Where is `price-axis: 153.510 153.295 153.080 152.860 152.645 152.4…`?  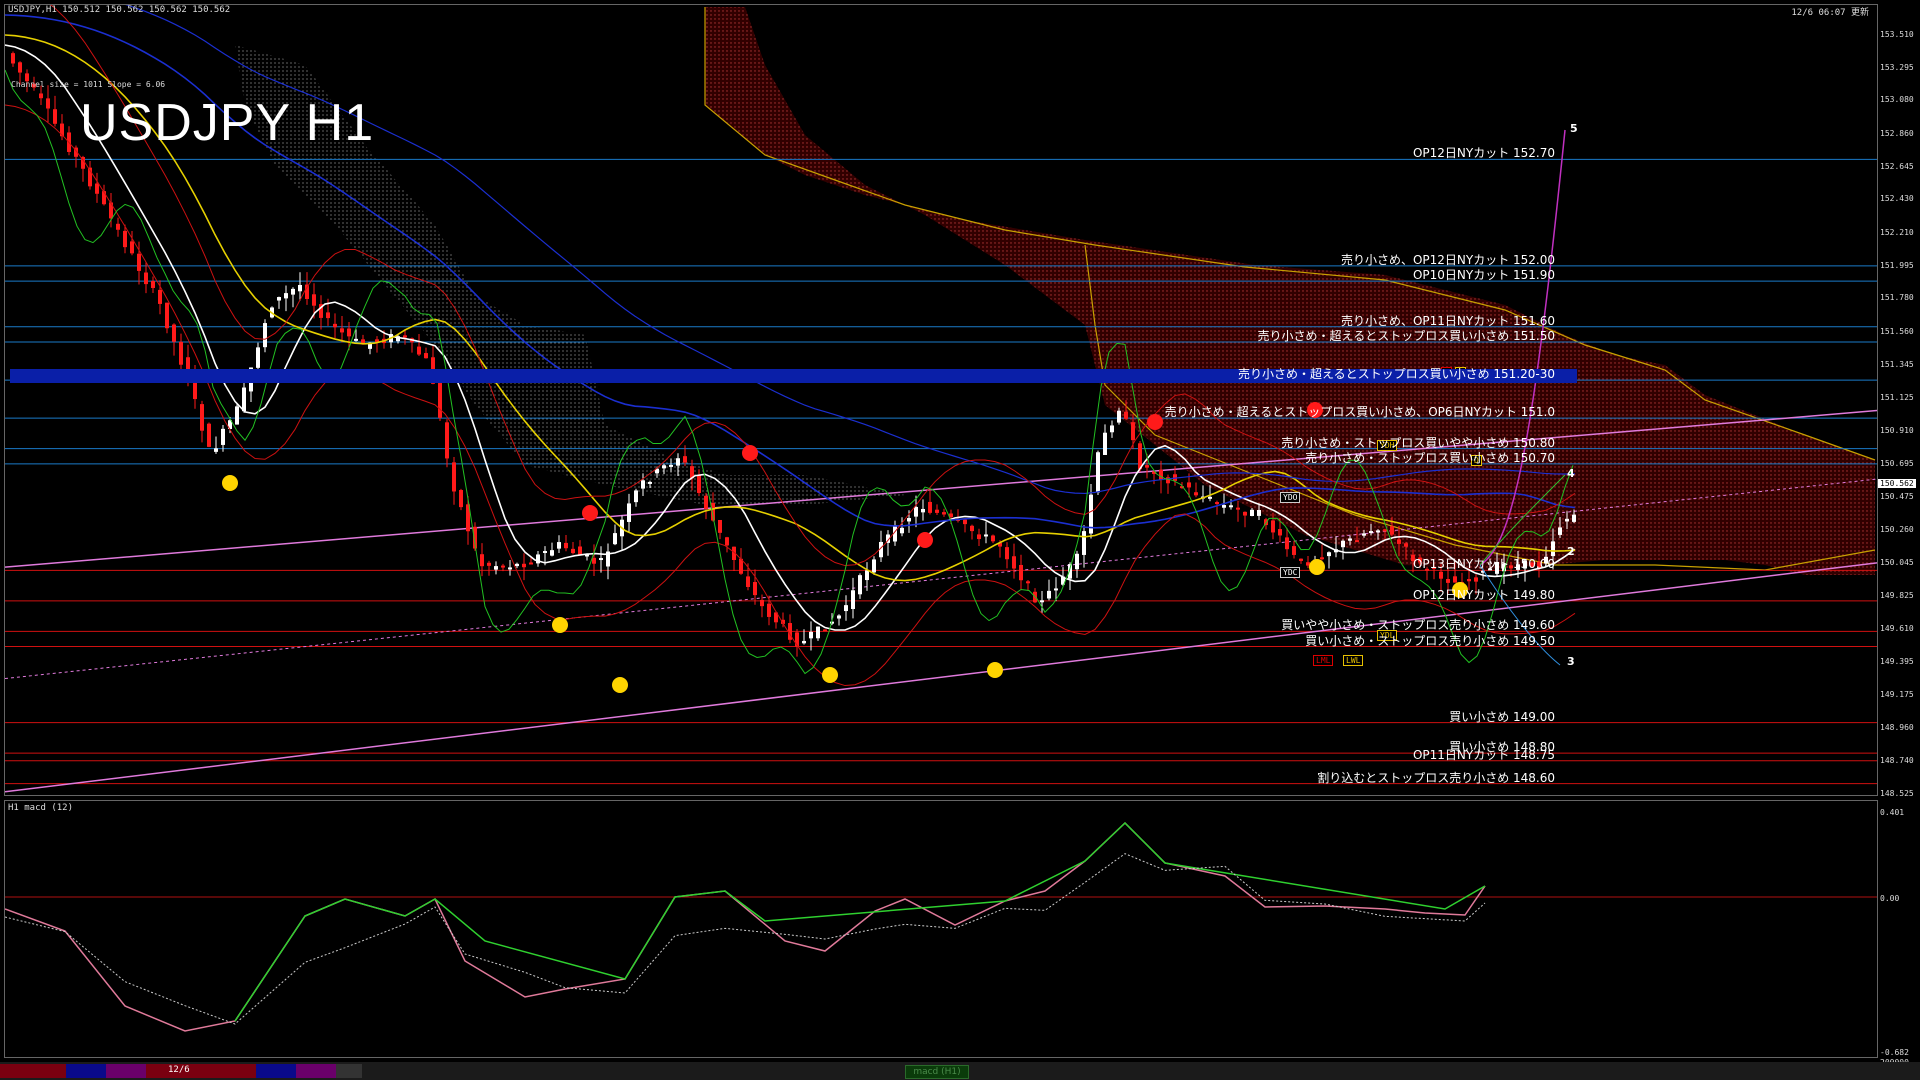
price-axis: 153.510 153.295 153.080 152.860 152.645 152.4… is located at coordinates (1899, 401).